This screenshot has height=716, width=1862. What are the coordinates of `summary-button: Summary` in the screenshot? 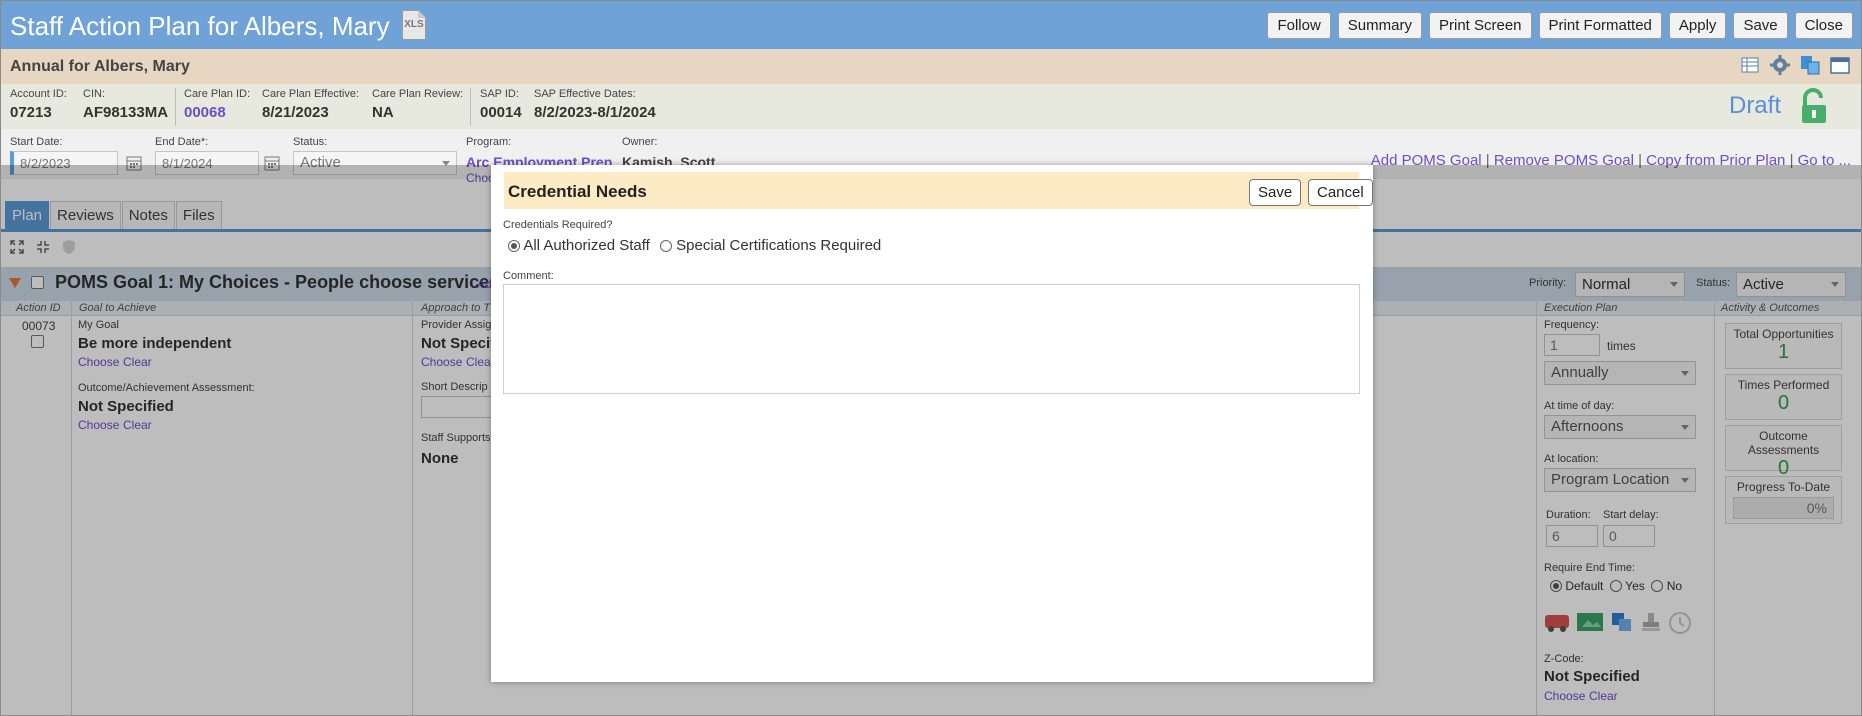 It's located at (1379, 25).